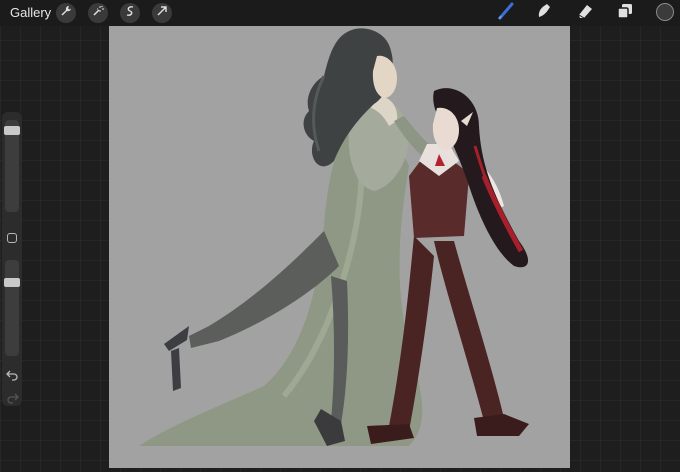 The image size is (680, 472). I want to click on layers-button, so click(625, 13).